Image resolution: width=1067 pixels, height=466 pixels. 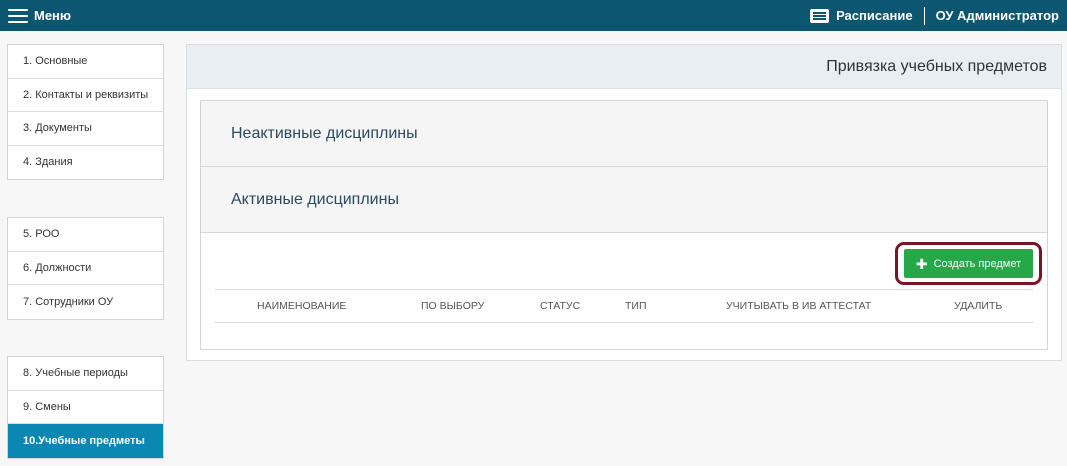 What do you see at coordinates (820, 15) in the screenshot?
I see `schedule-icon` at bounding box center [820, 15].